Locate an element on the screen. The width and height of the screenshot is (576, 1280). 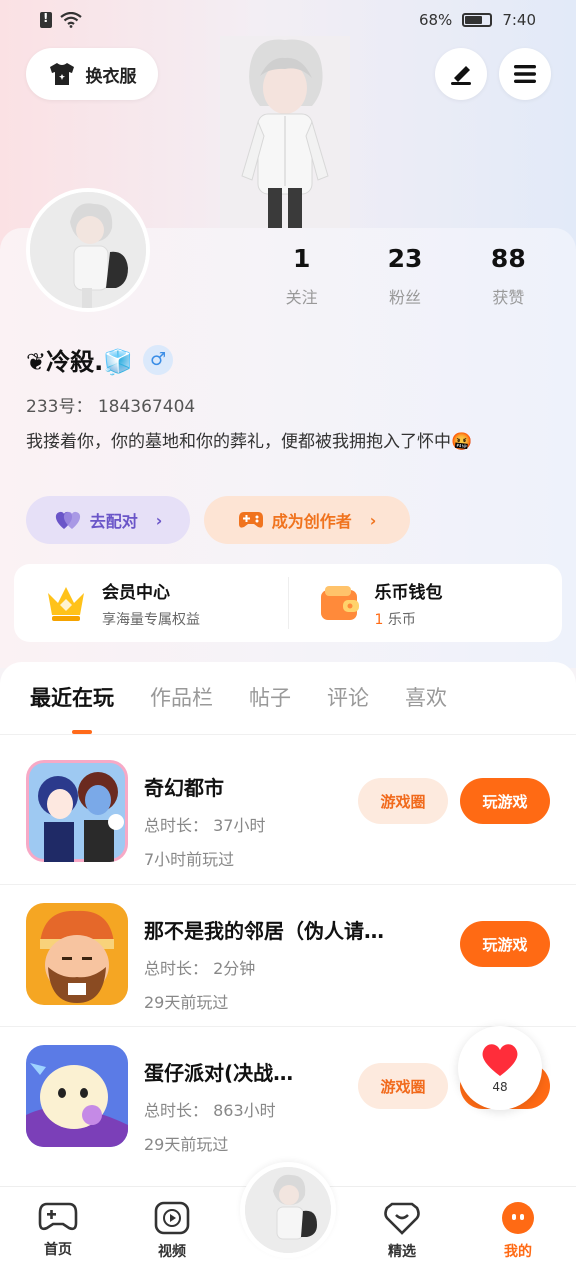
wardrobe-label: 换衣服 is located at coordinates (111, 76).